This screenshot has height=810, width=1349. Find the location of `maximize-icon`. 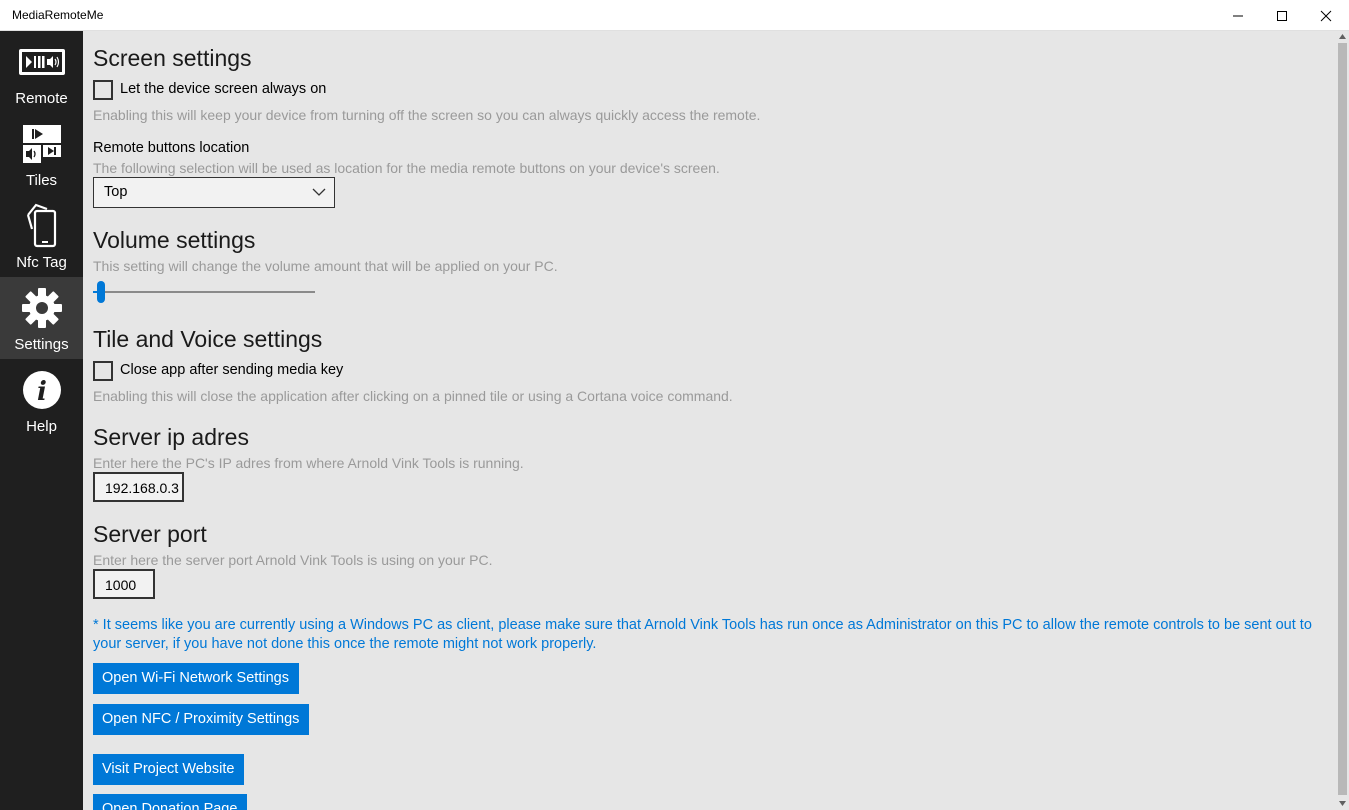

maximize-icon is located at coordinates (1282, 15).